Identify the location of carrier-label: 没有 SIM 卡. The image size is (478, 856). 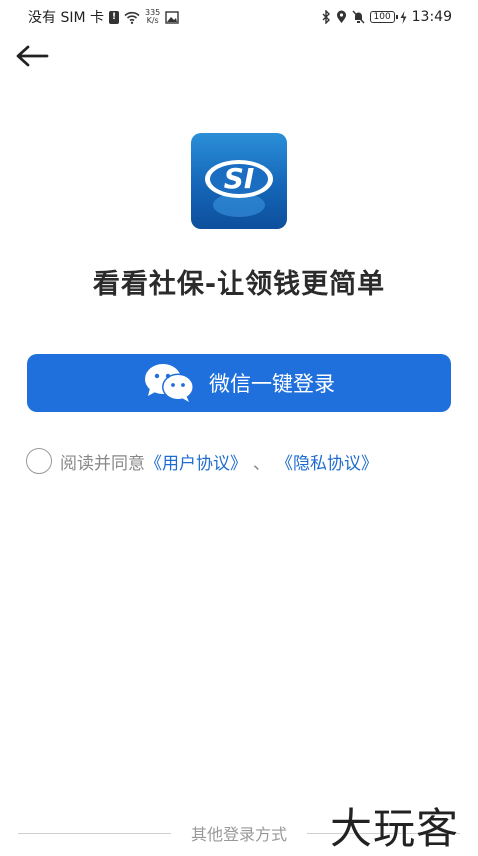
(66, 18).